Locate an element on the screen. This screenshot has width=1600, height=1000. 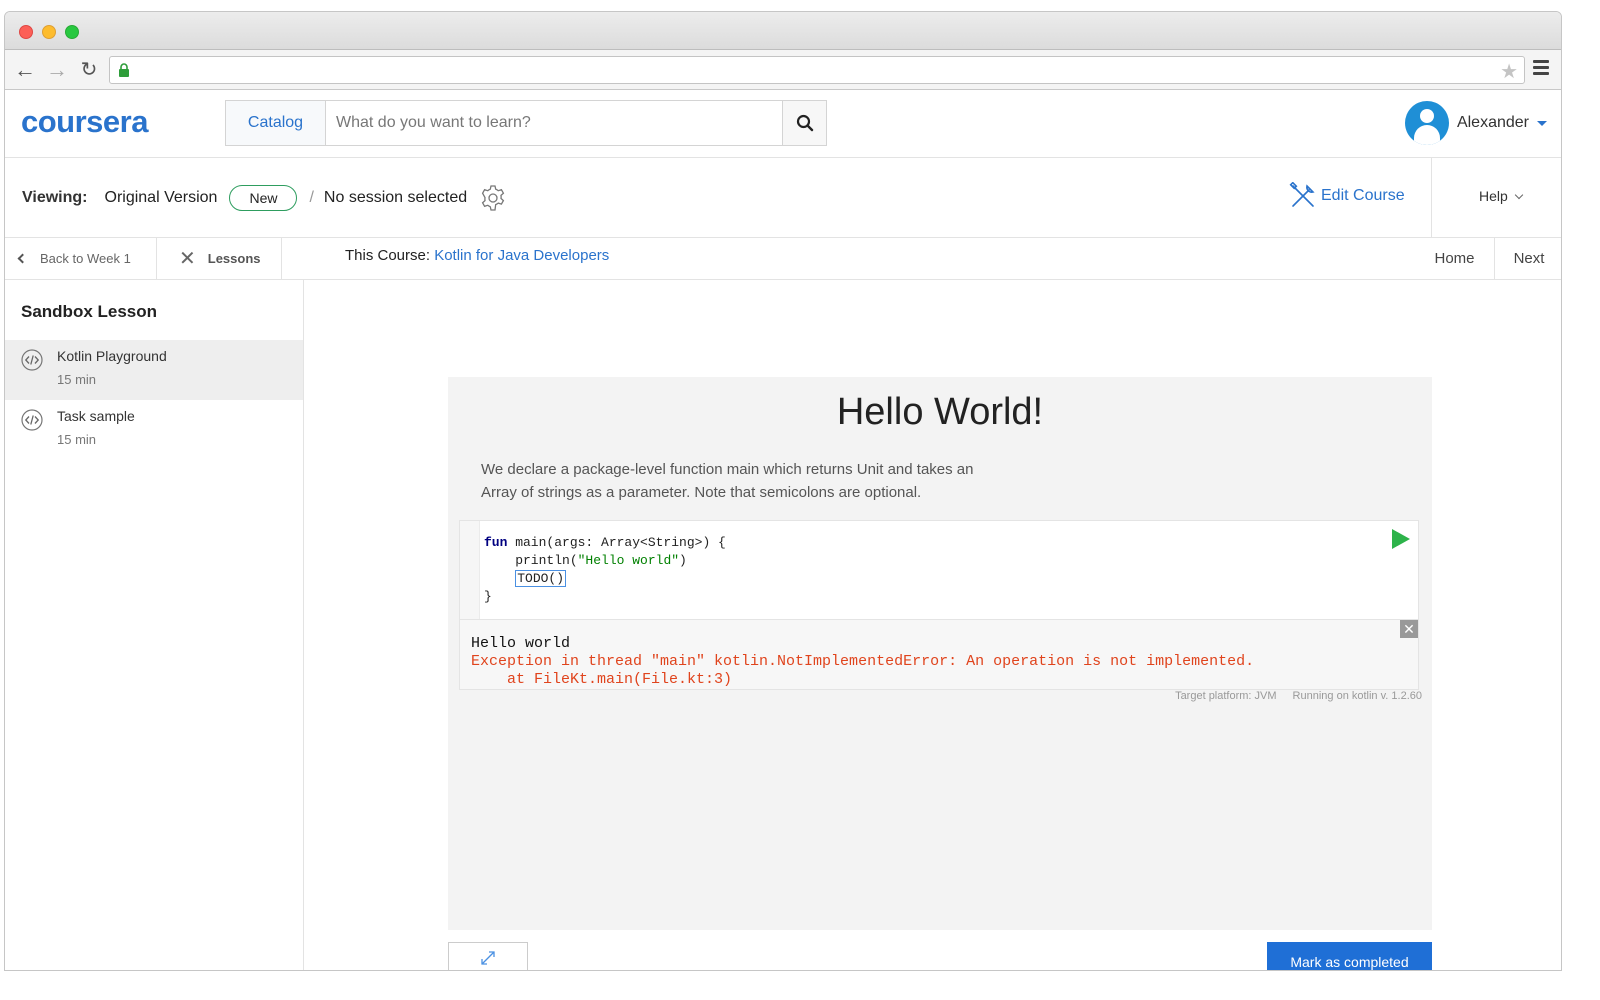
bookmark-star-icon: ★ is located at coordinates (1509, 71).